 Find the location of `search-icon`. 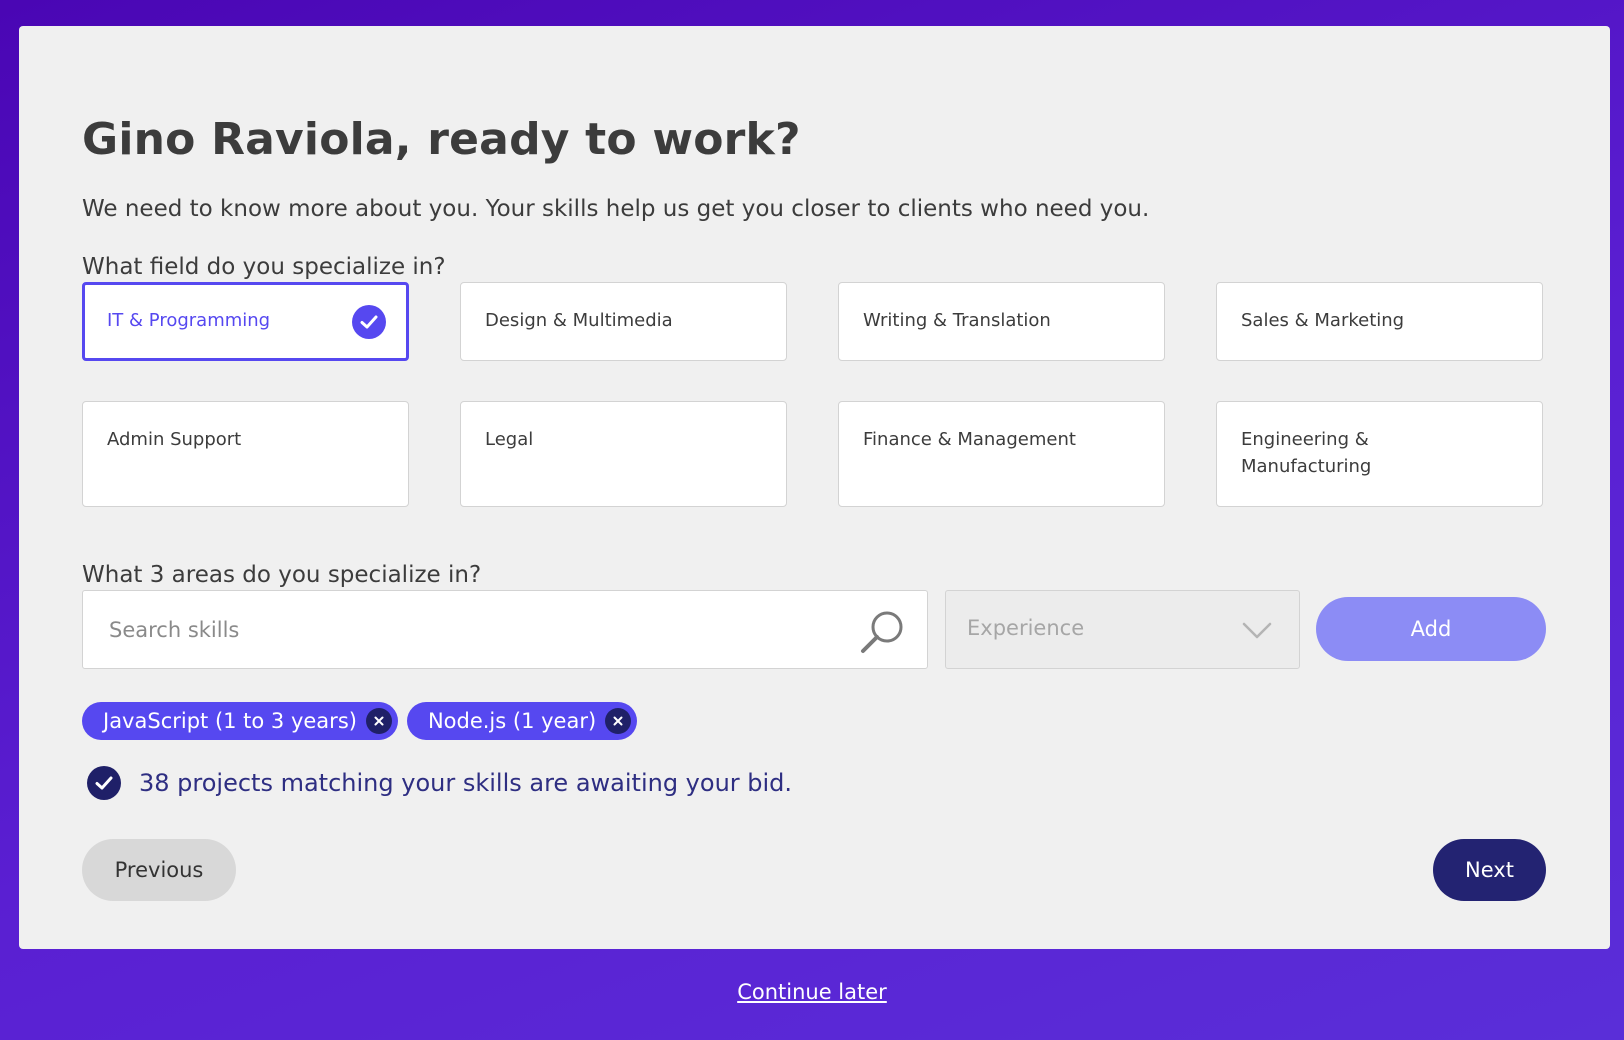

search-icon is located at coordinates (883, 633).